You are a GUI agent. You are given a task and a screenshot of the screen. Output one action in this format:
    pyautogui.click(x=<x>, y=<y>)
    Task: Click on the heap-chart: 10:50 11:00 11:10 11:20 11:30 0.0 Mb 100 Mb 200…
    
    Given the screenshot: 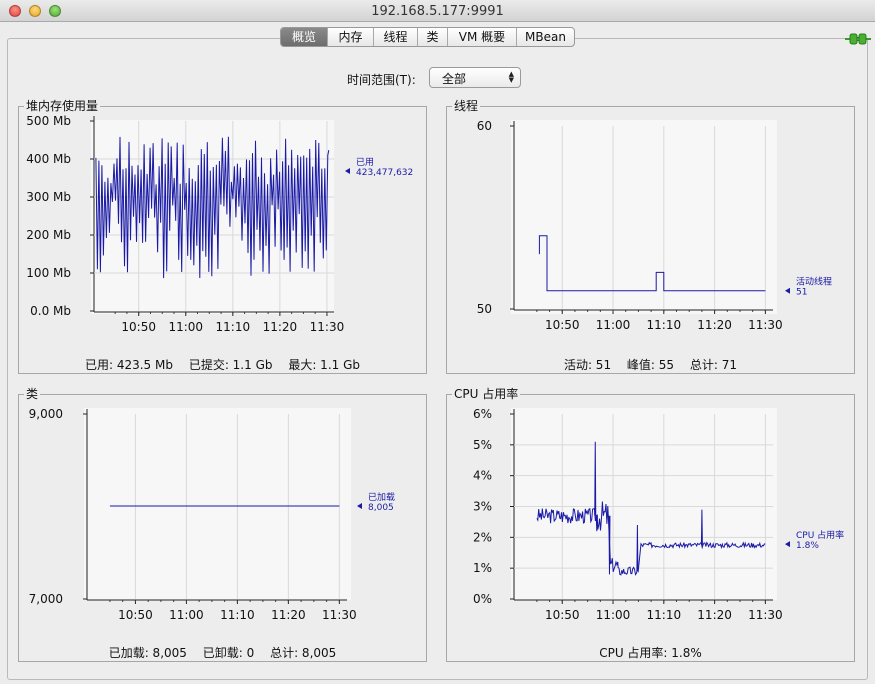 What is the action you would take?
    pyautogui.click(x=219, y=224)
    